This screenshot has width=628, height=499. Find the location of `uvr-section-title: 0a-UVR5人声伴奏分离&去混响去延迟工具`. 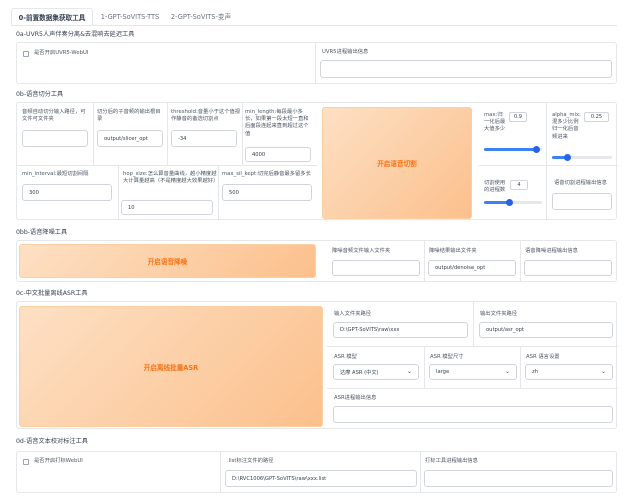

uvr-section-title: 0a-UVR5人声伴奏分离&去混响去延迟工具 is located at coordinates (75, 34).